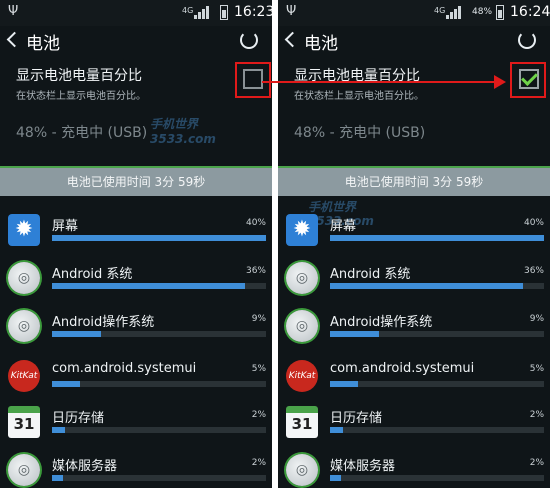 Image resolution: width=550 pixels, height=488 pixels. Describe the element at coordinates (79, 75) in the screenshot. I see `show-percentage-label: 显示电池电量百分比` at that location.